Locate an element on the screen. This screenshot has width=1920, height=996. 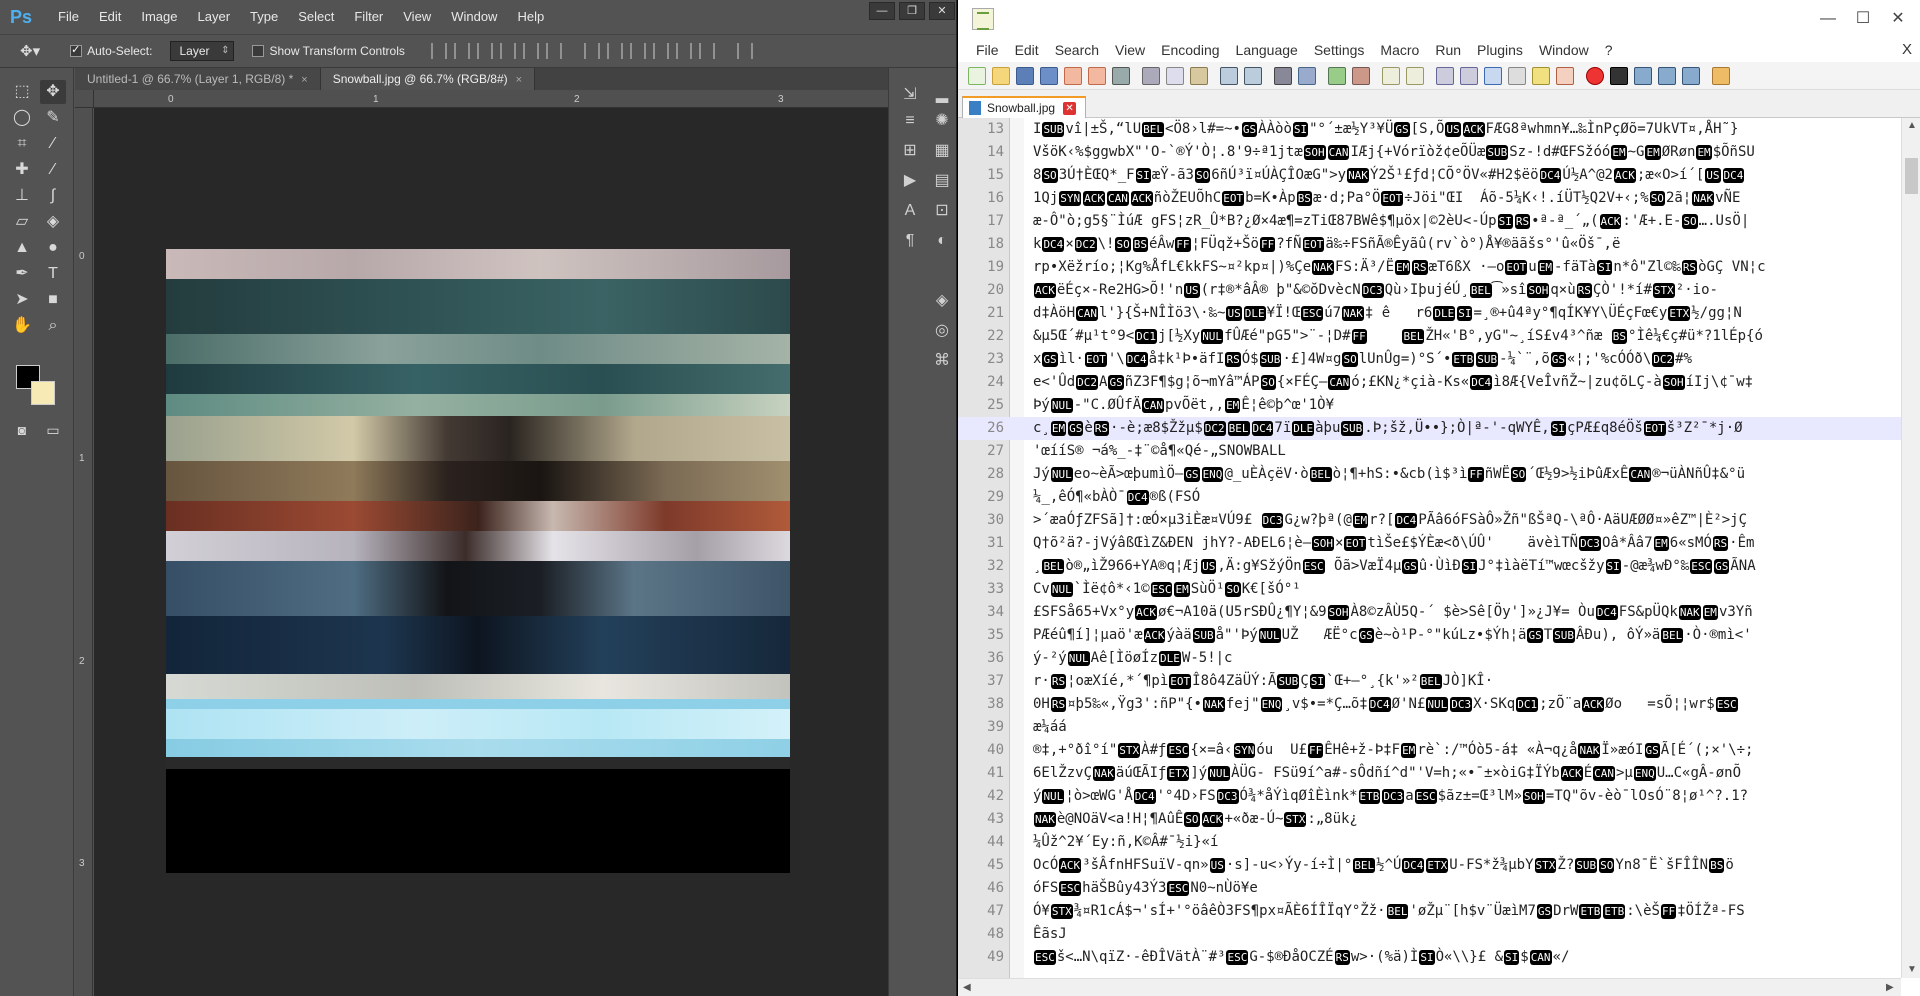
distribute-right-icon is located at coordinates (706, 51).